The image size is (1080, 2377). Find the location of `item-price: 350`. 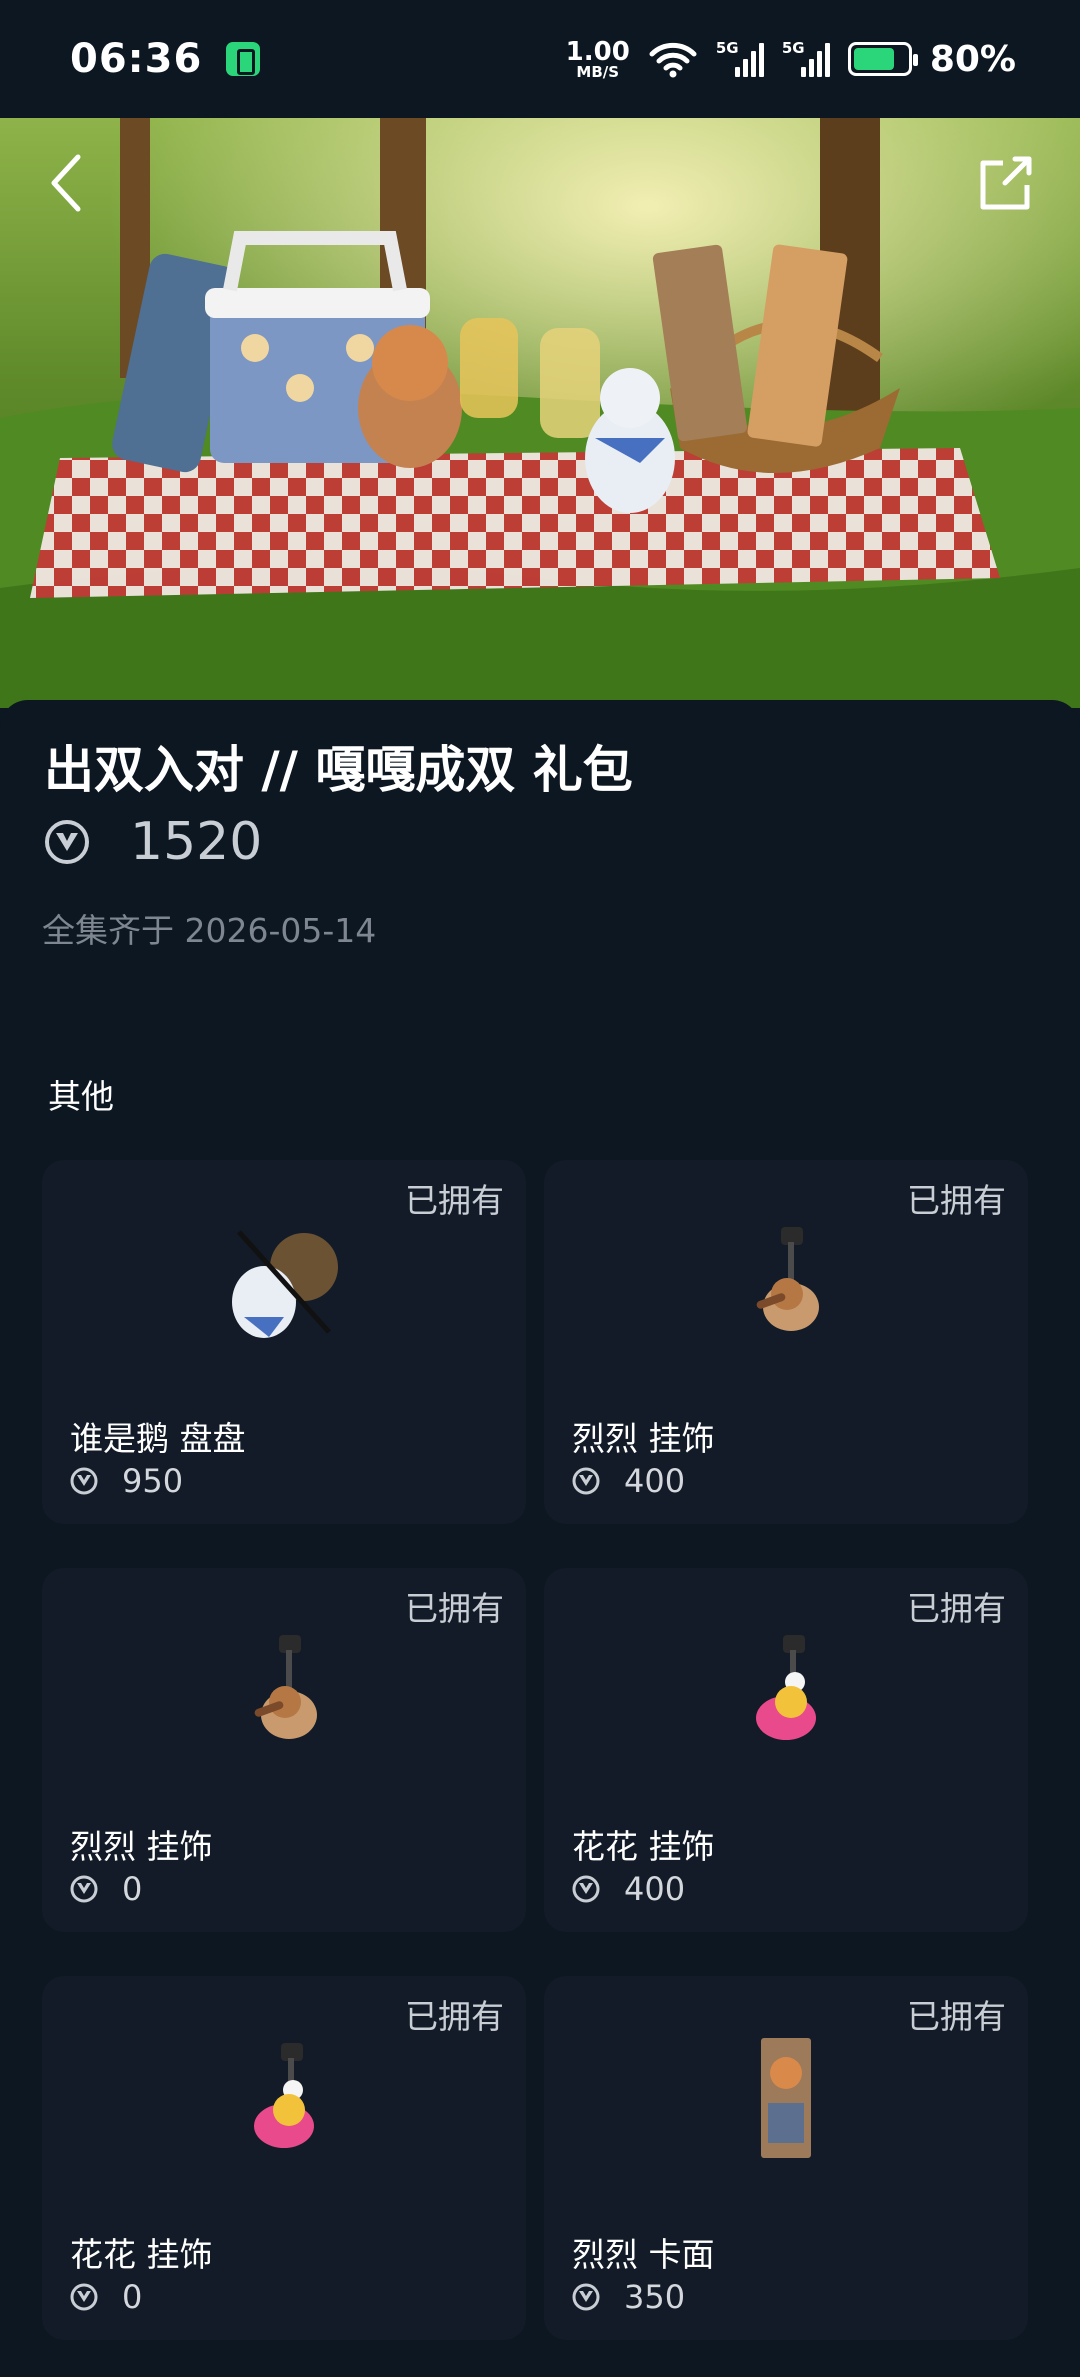

item-price: 350 is located at coordinates (628, 2297).